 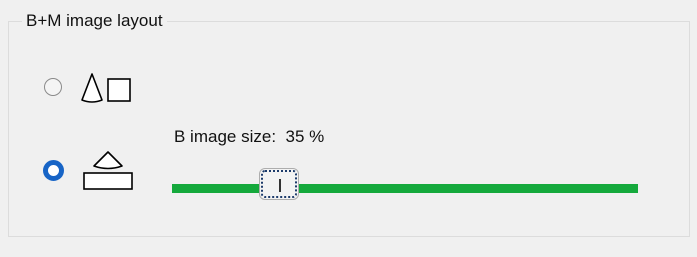 I want to click on b-image-size-label: B image size: 35 %, so click(x=249, y=136).